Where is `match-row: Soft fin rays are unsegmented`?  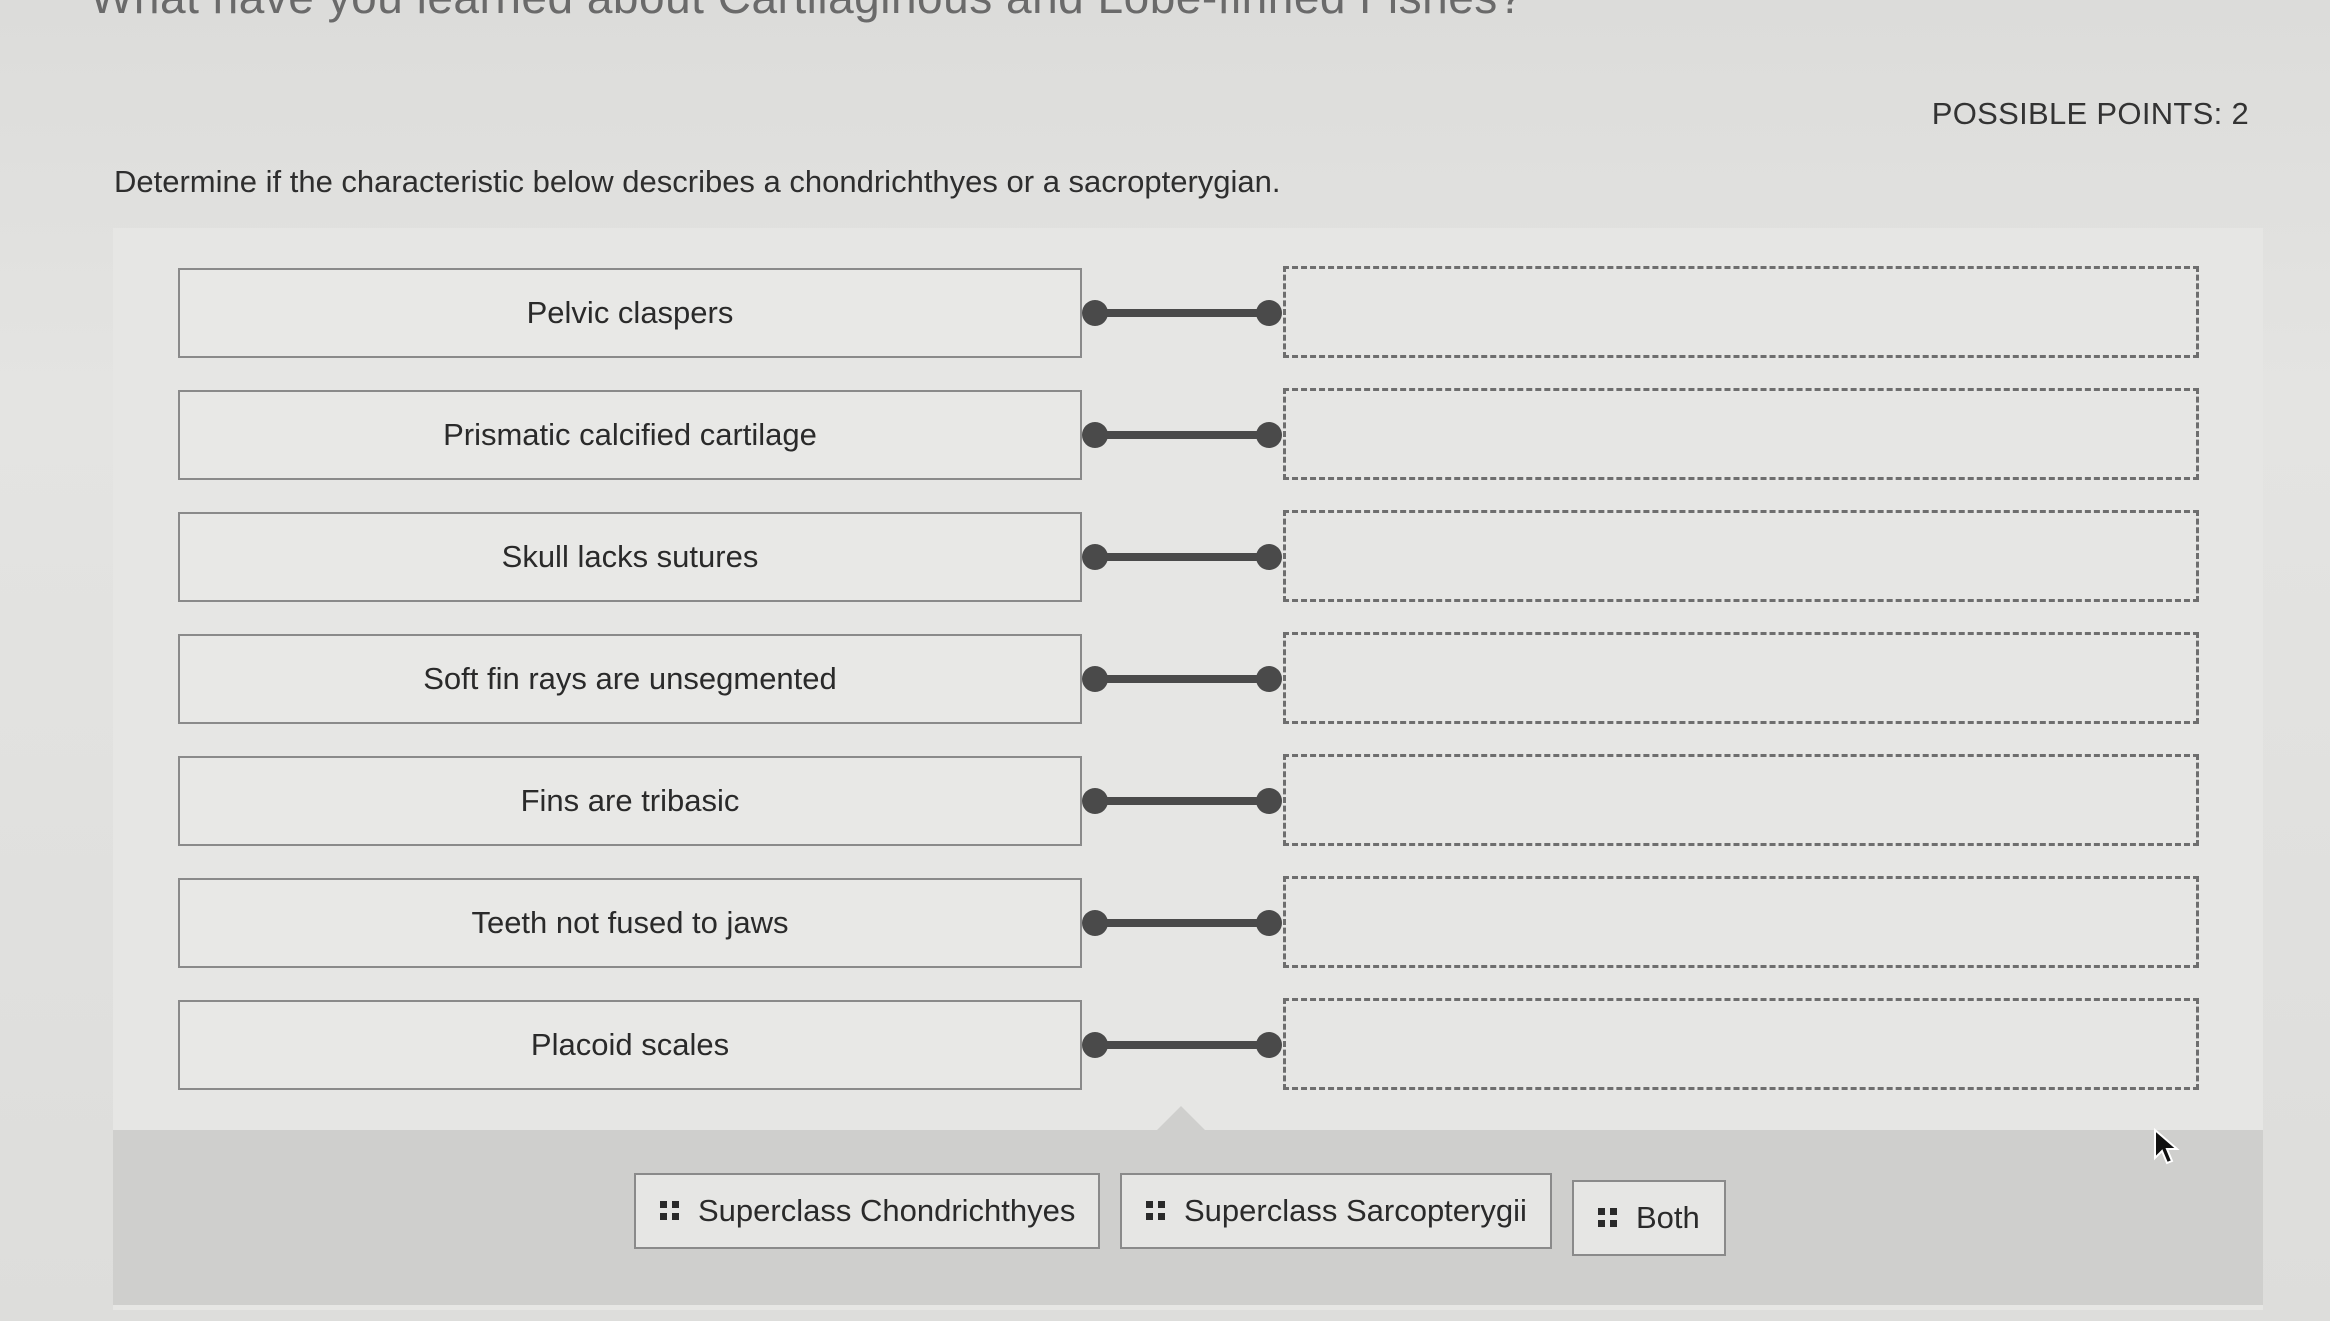 match-row: Soft fin rays are unsegmented is located at coordinates (1165, 678).